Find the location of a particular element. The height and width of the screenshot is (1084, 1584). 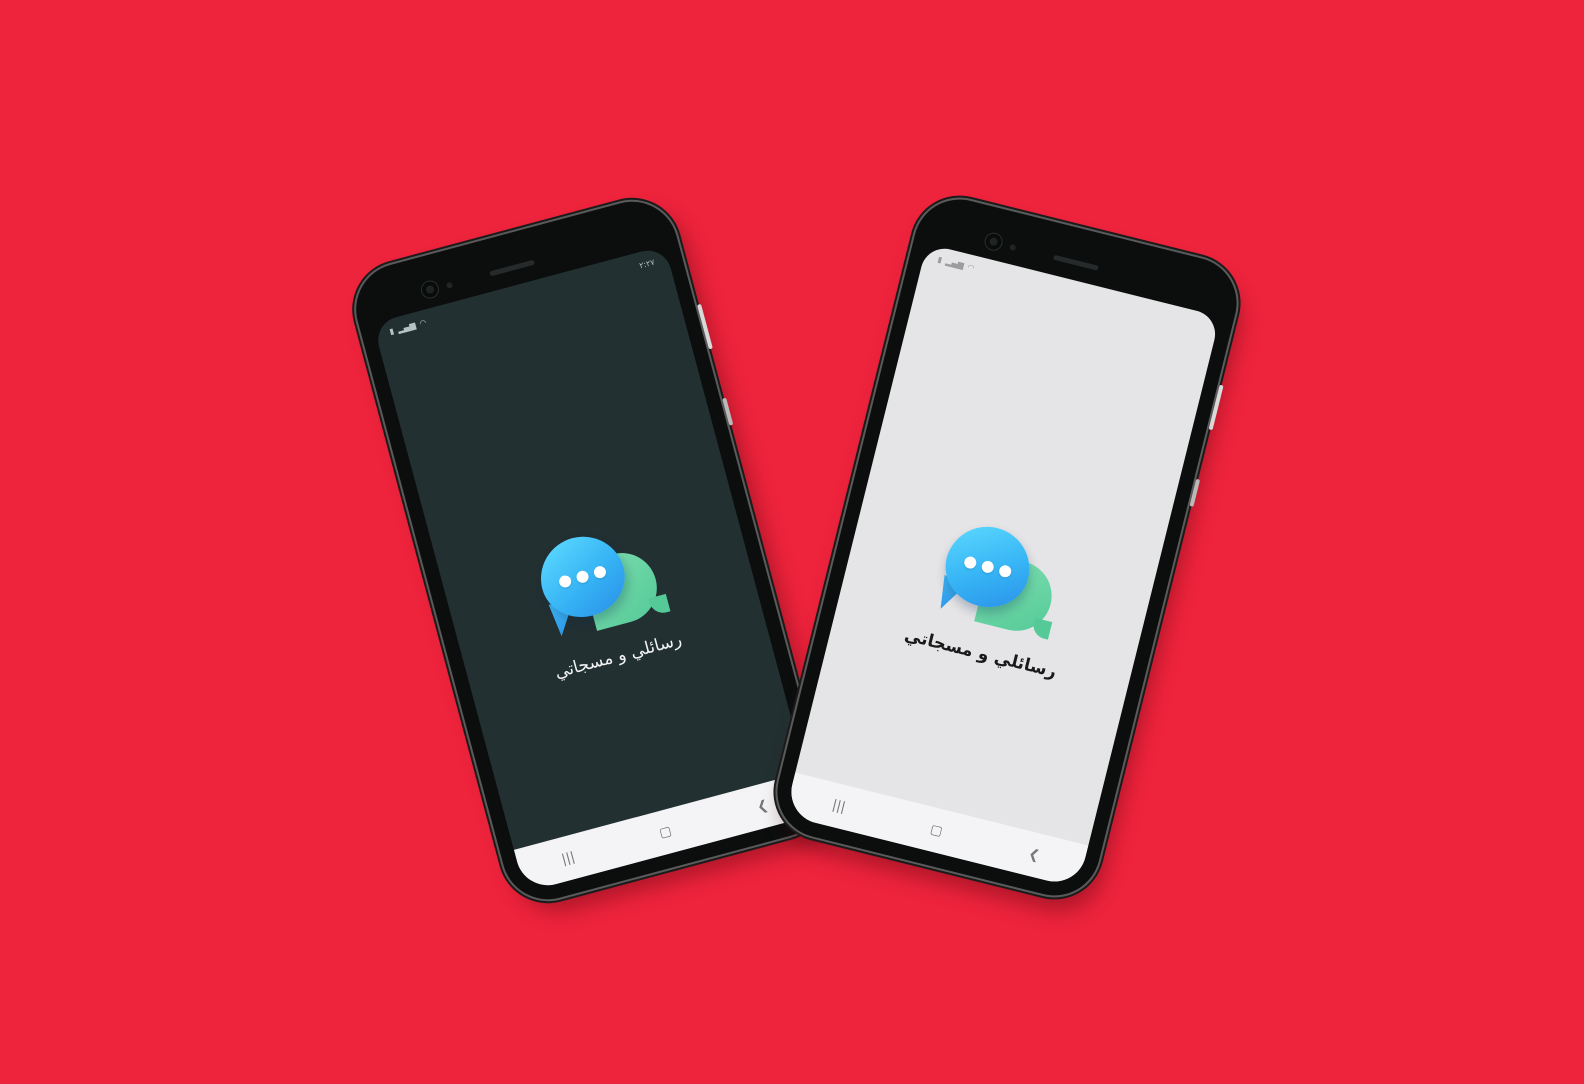

status-bar: ▮ ▂▄▆ ◠ is located at coordinates (1070, 293).